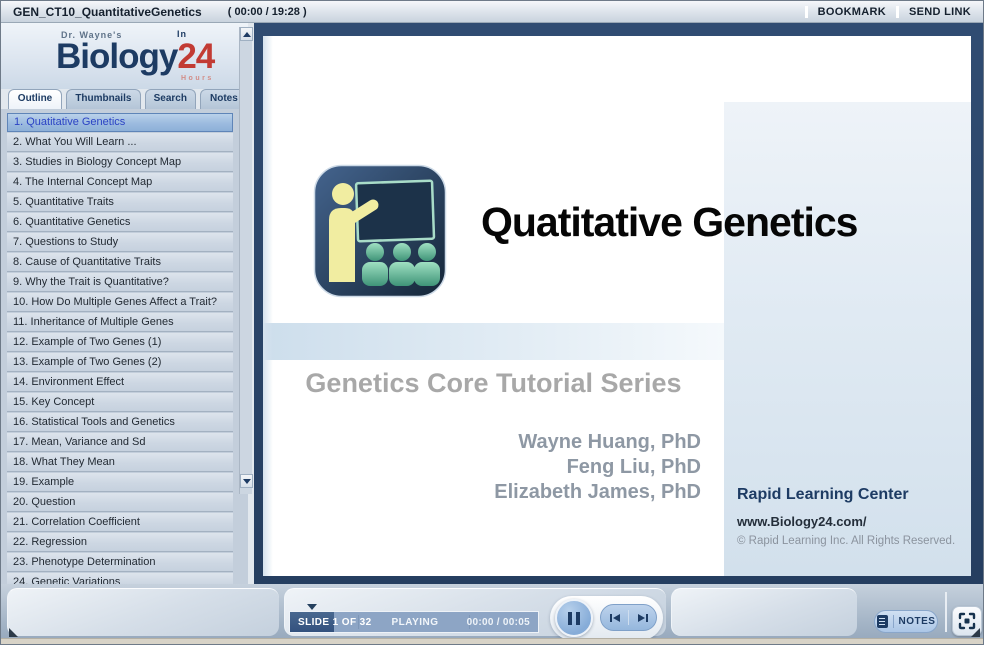 The height and width of the screenshot is (645, 984). What do you see at coordinates (107, 11) in the screenshot?
I see `course-title: GEN_CT10_QuantitativeGenetics` at bounding box center [107, 11].